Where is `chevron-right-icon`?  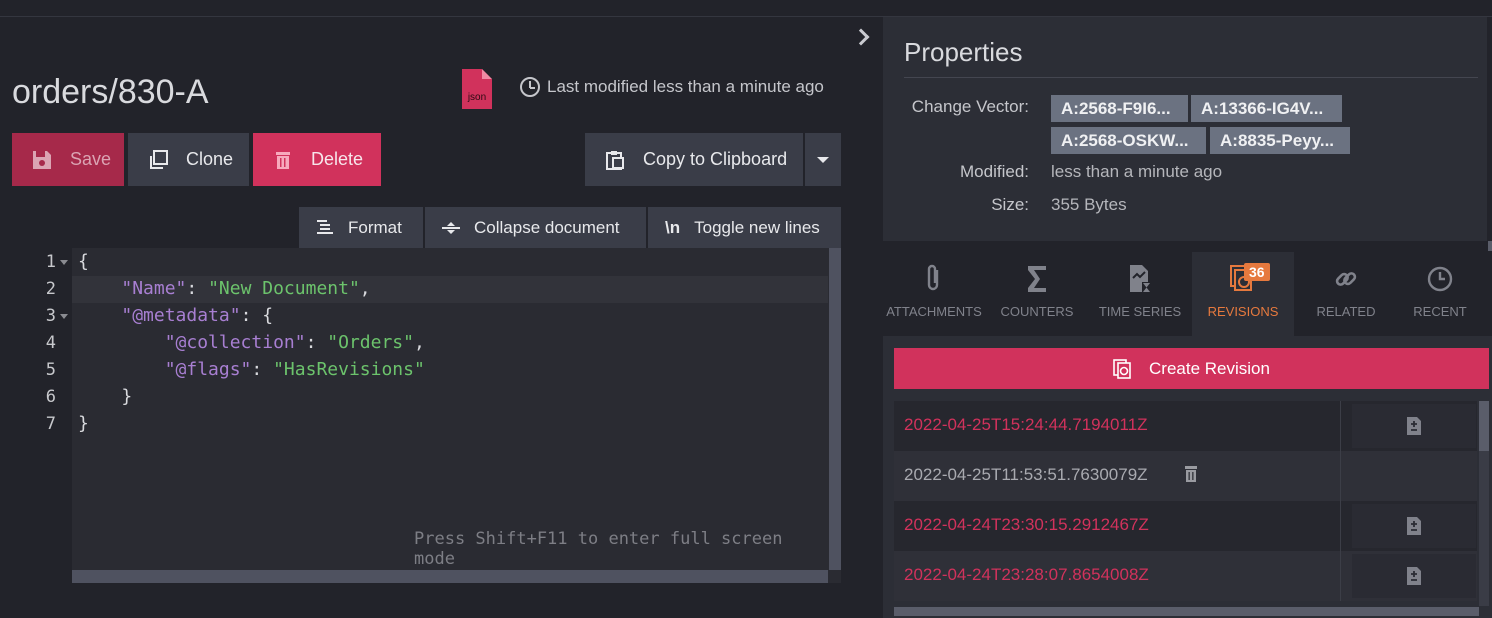 chevron-right-icon is located at coordinates (861, 37).